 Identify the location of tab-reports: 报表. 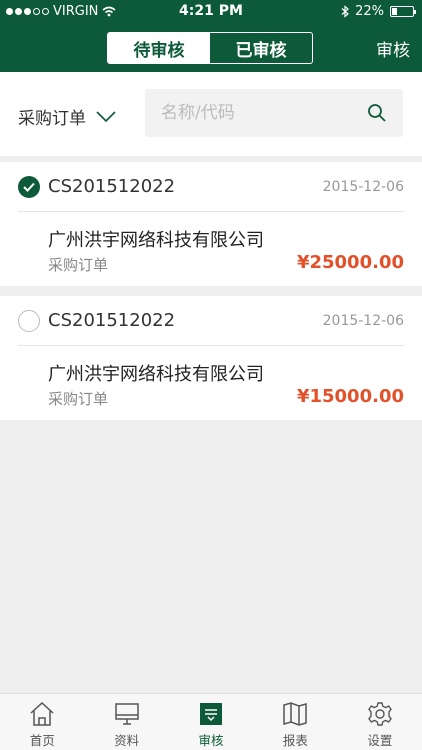
(295, 722).